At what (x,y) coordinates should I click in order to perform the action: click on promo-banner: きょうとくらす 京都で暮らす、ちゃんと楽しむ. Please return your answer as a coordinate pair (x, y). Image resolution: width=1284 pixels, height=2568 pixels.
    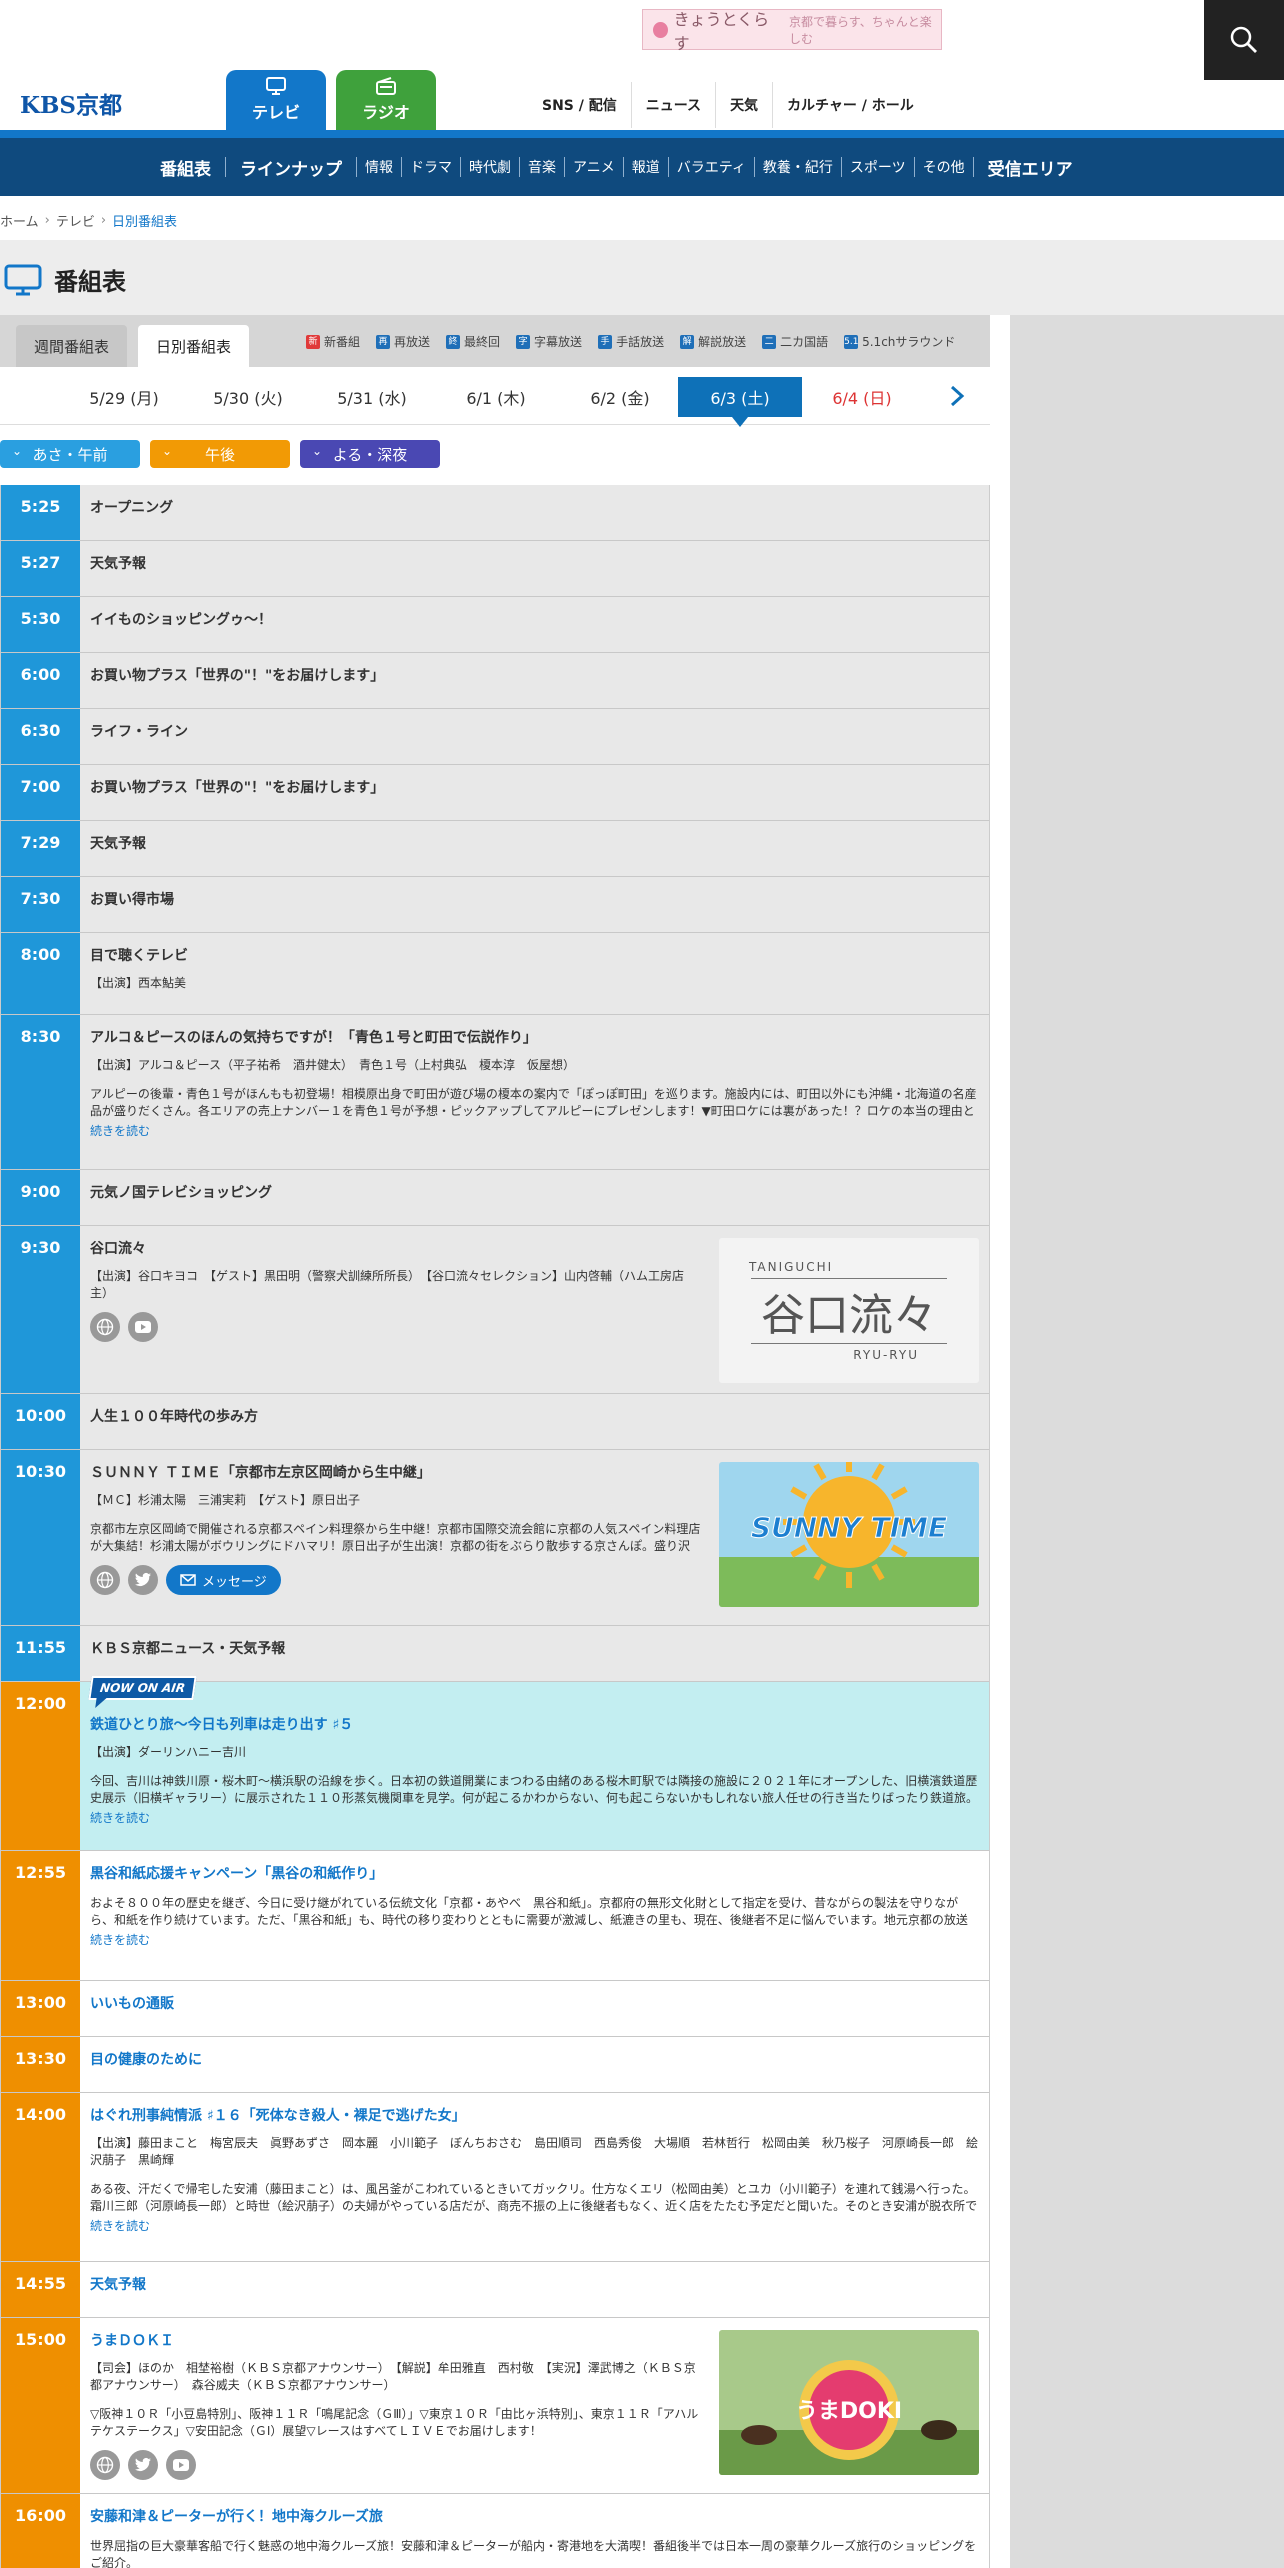
    Looking at the image, I should click on (792, 31).